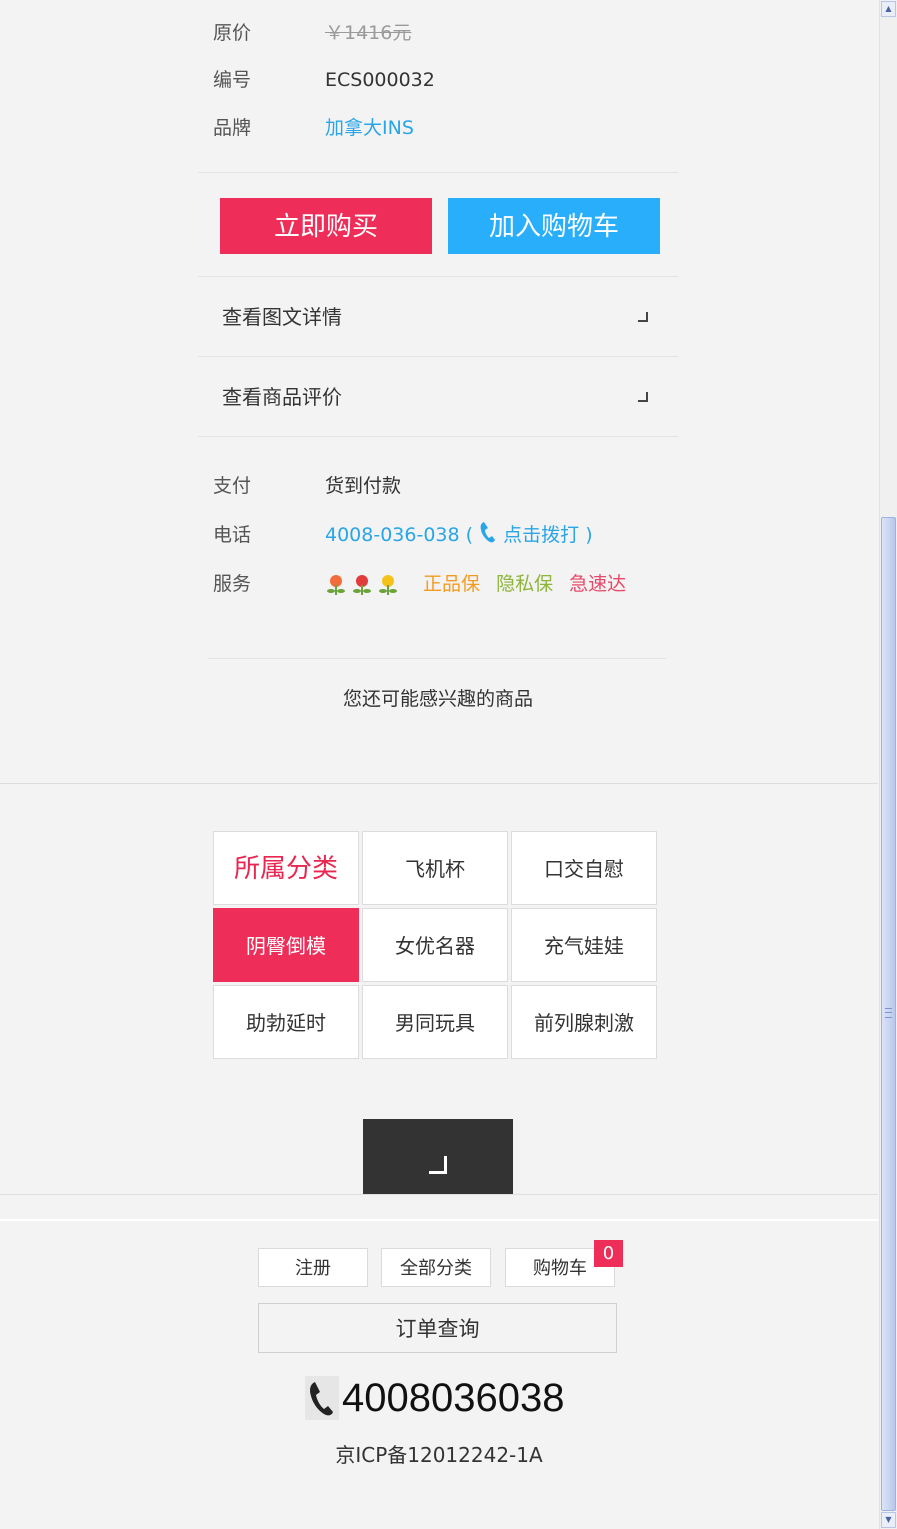  What do you see at coordinates (437, 1328) in the screenshot?
I see `order-query-button: 订单查询` at bounding box center [437, 1328].